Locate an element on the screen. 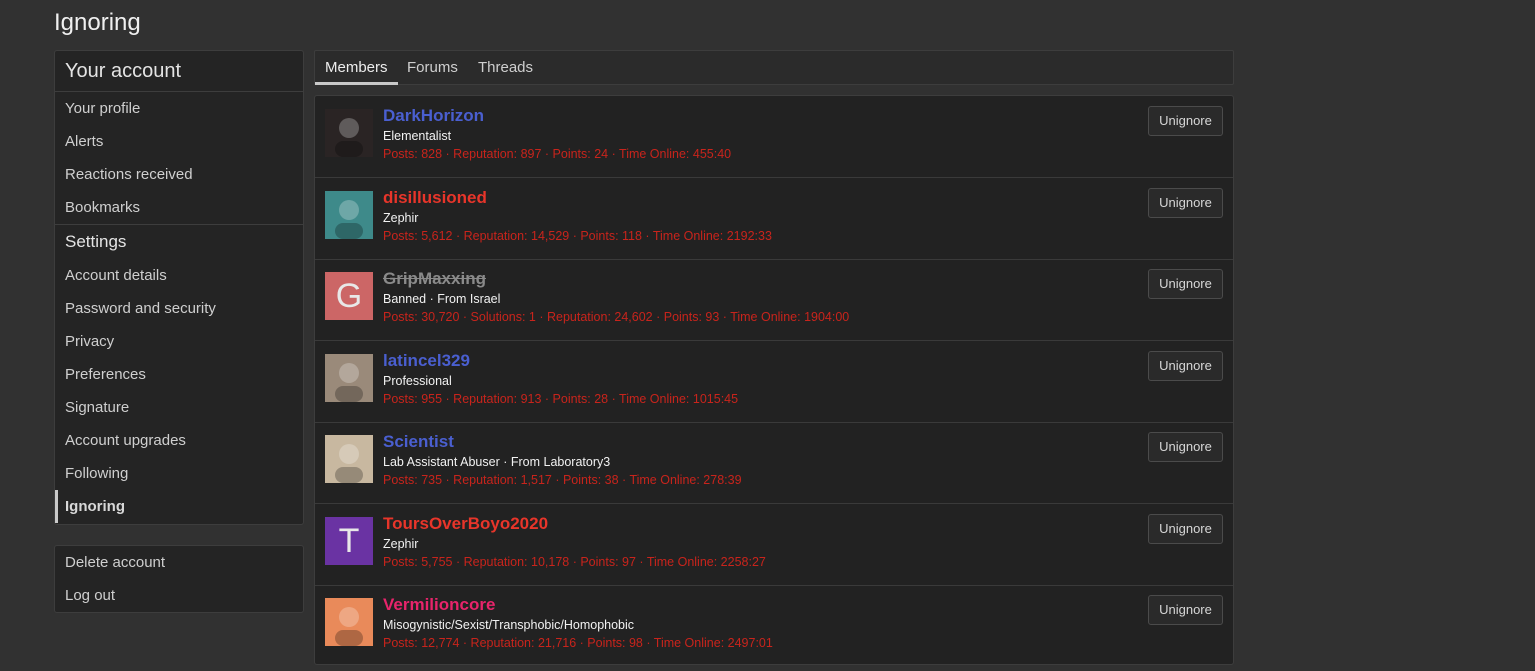  account-actions-sidebar: Delete account Log out is located at coordinates (179, 579).